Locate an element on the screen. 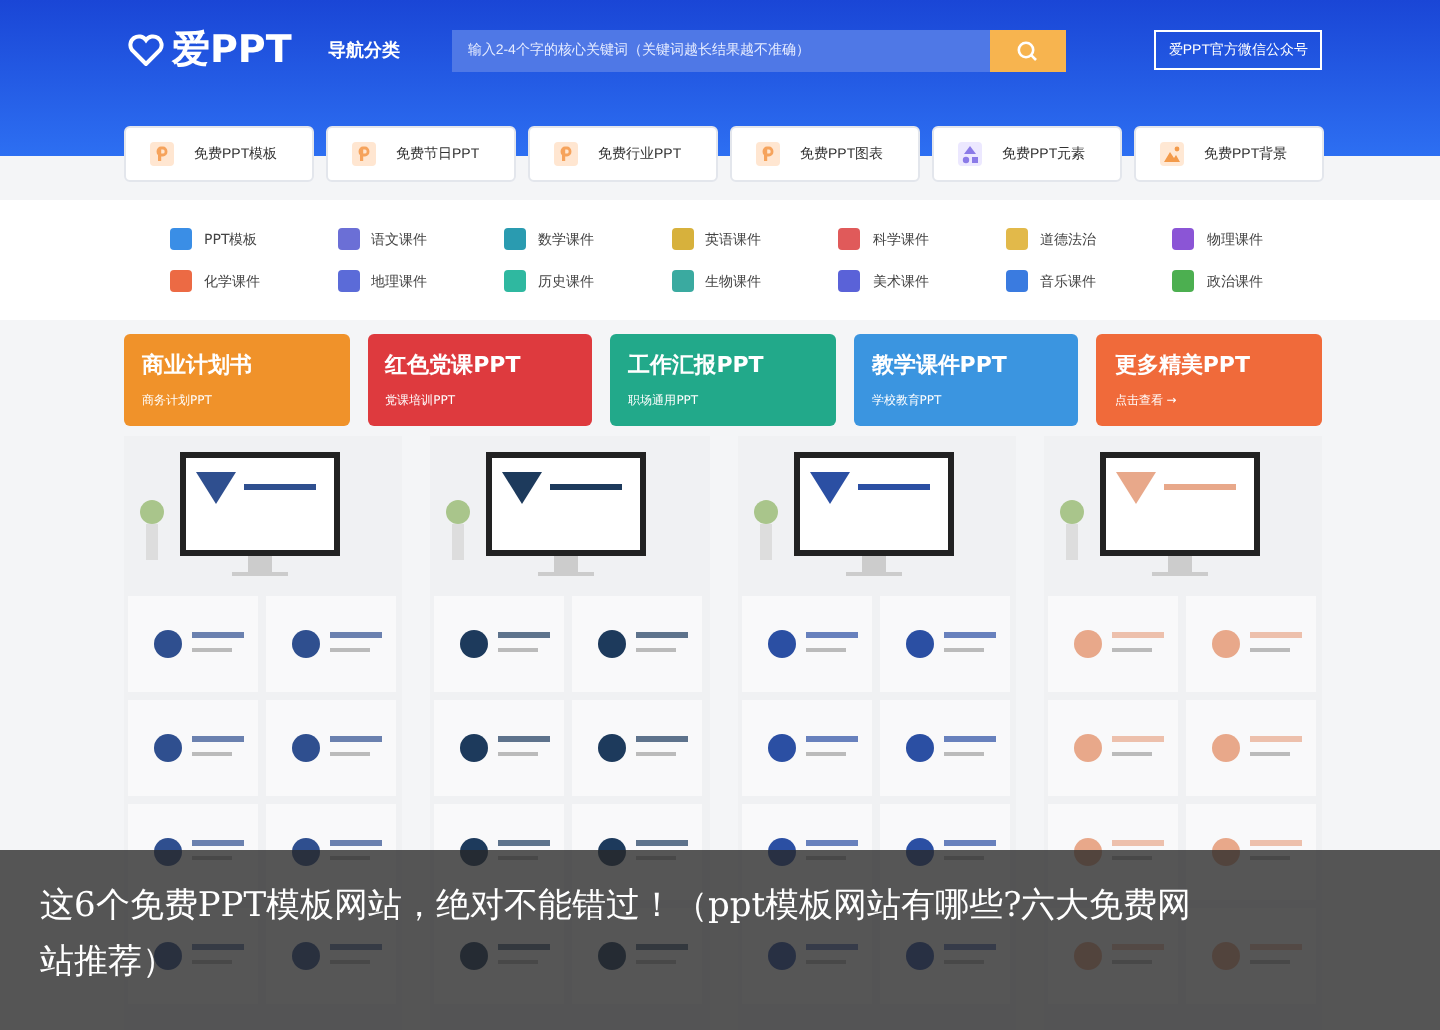 The image size is (1440, 1030). article-caption: 这6个免费PPT模板网站，绝对不能错过！（ppt模板网站有哪些?六大免费网站推荐） is located at coordinates (617, 935).